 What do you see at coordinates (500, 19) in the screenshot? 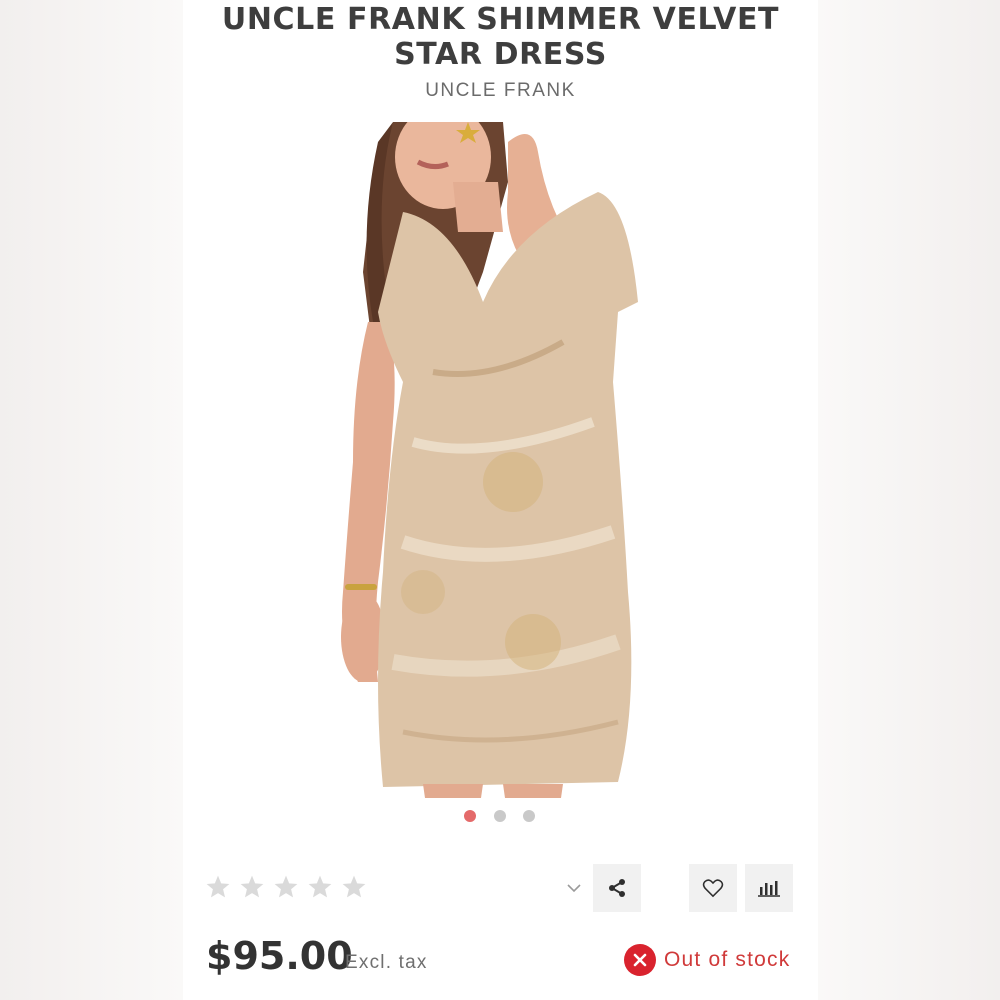
I see `product-title-line-1: UNCLE FRANK SHIMMER VELVET` at bounding box center [500, 19].